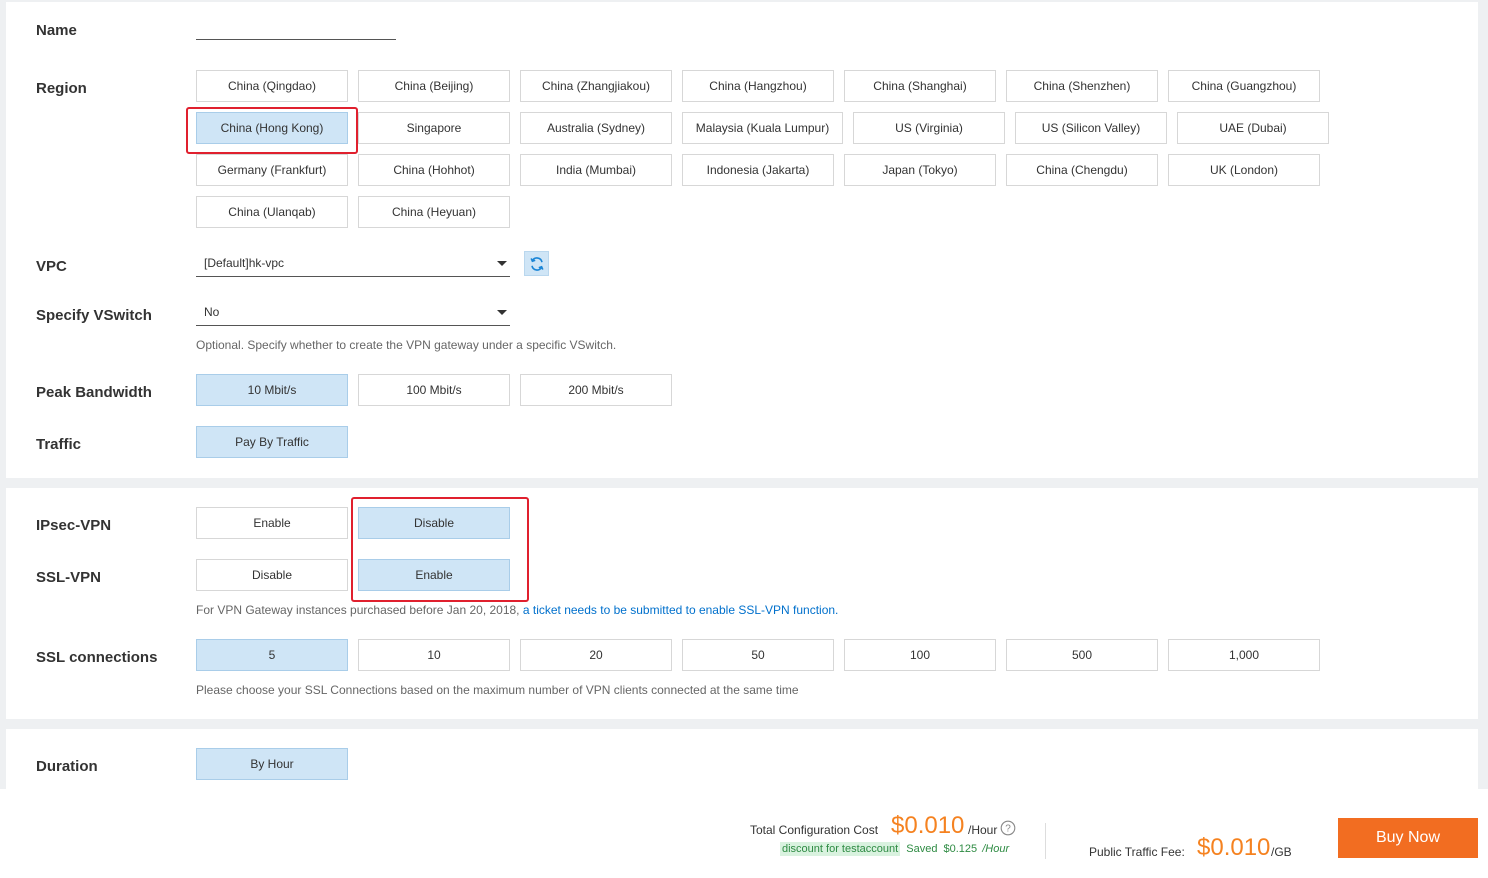  I want to click on region-option-china-guangzhou: China (Guangzhou), so click(1244, 86).